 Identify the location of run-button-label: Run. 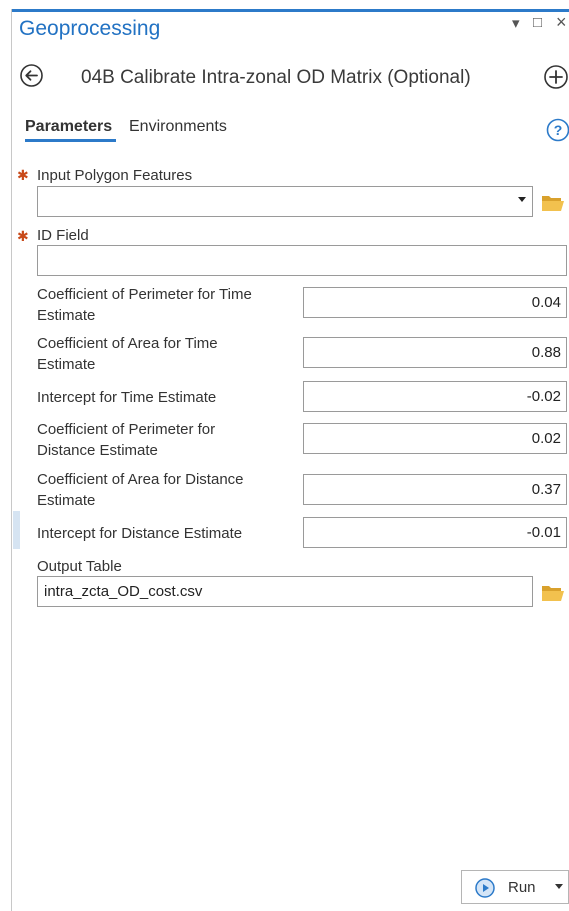
(522, 887).